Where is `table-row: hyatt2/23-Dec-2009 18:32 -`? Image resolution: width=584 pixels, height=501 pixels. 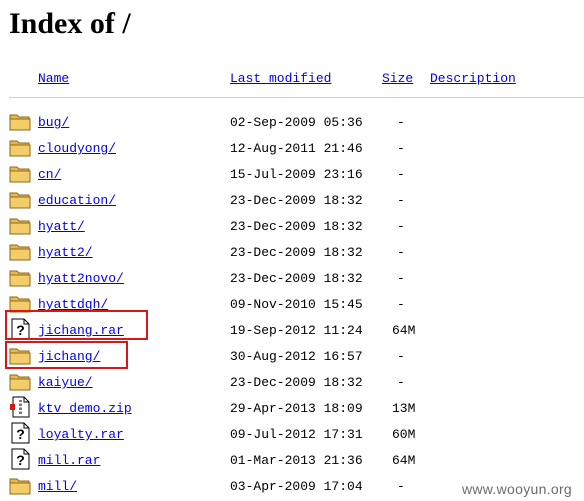
table-row: hyatt2/23-Dec-2009 18:32 - is located at coordinates (292, 253).